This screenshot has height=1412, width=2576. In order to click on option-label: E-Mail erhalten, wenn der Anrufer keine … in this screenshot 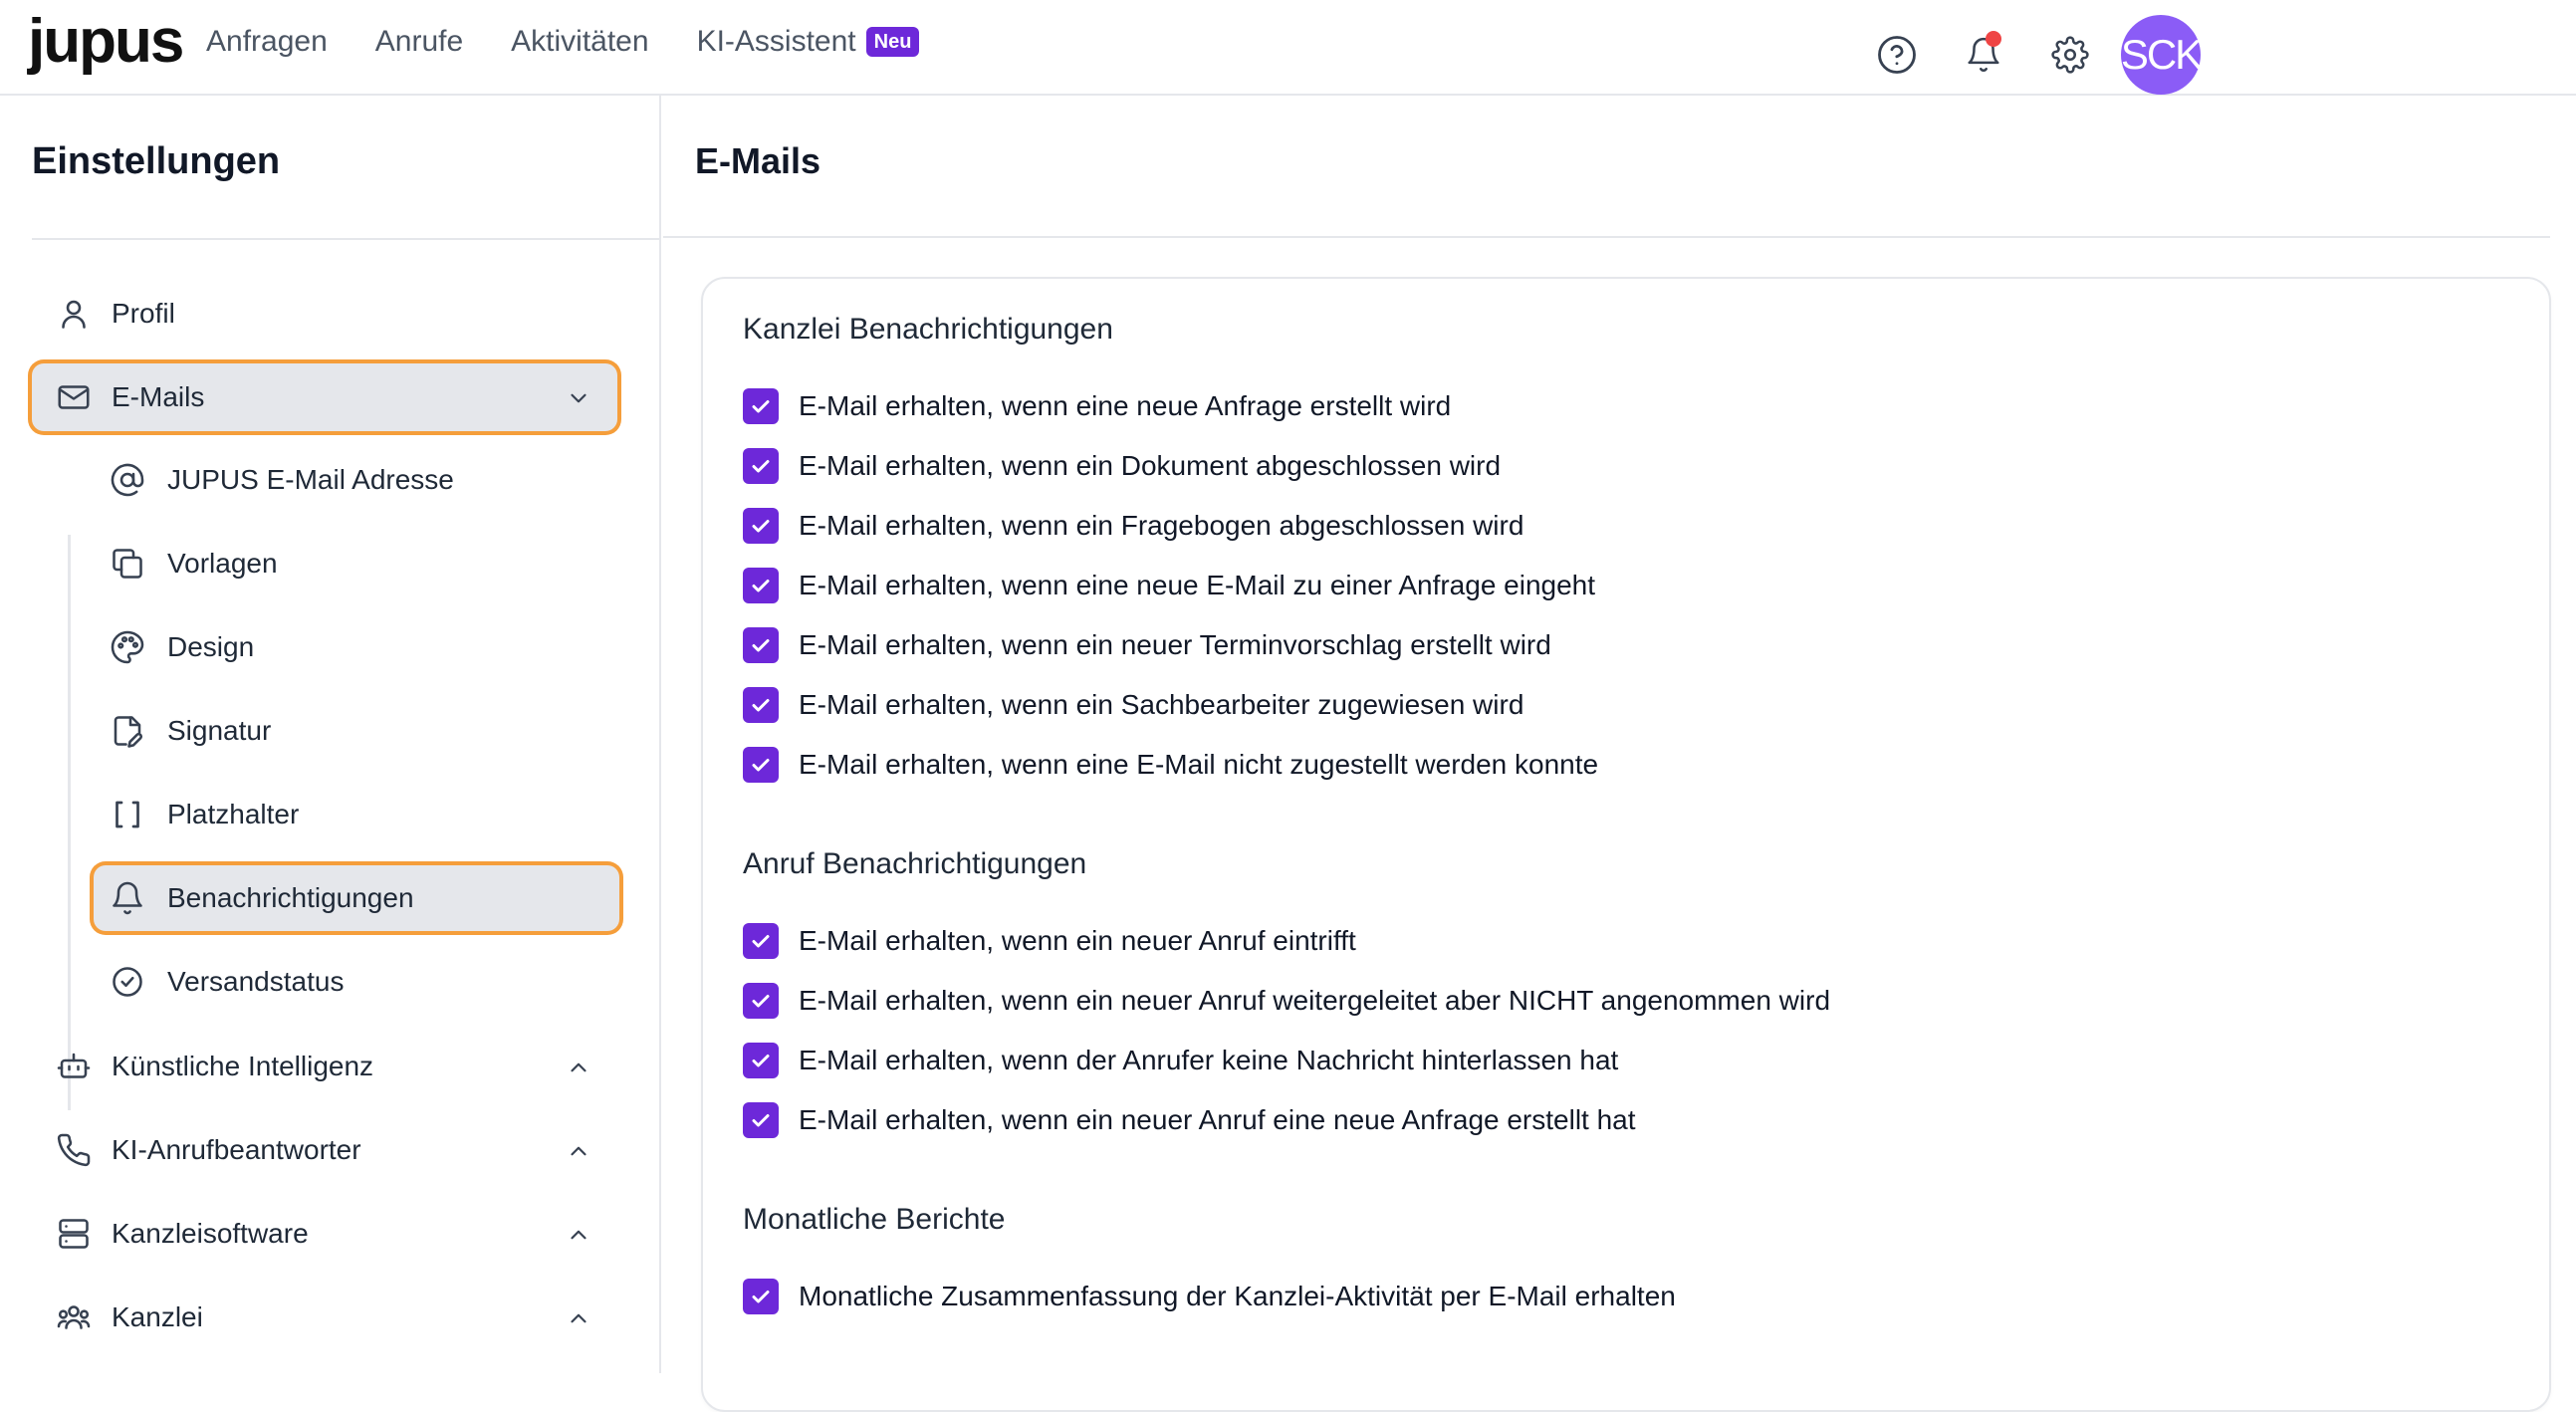, I will do `click(1209, 1060)`.